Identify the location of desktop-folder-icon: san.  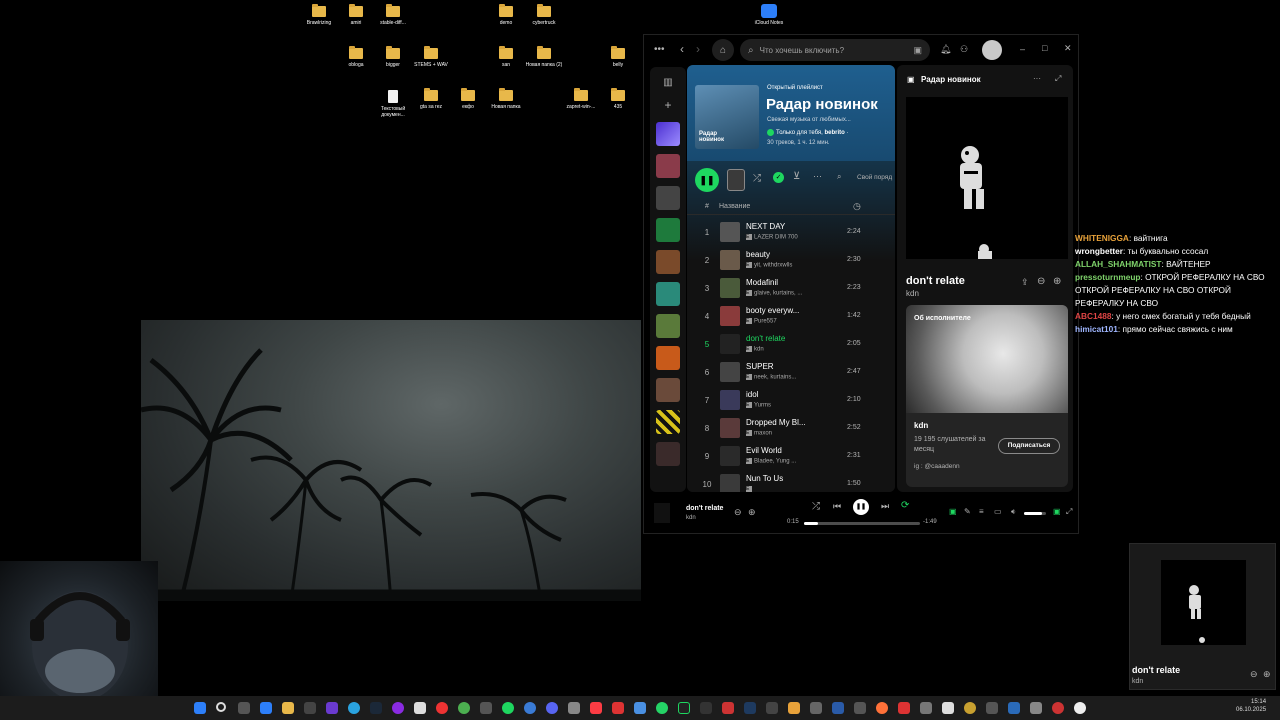
(506, 57).